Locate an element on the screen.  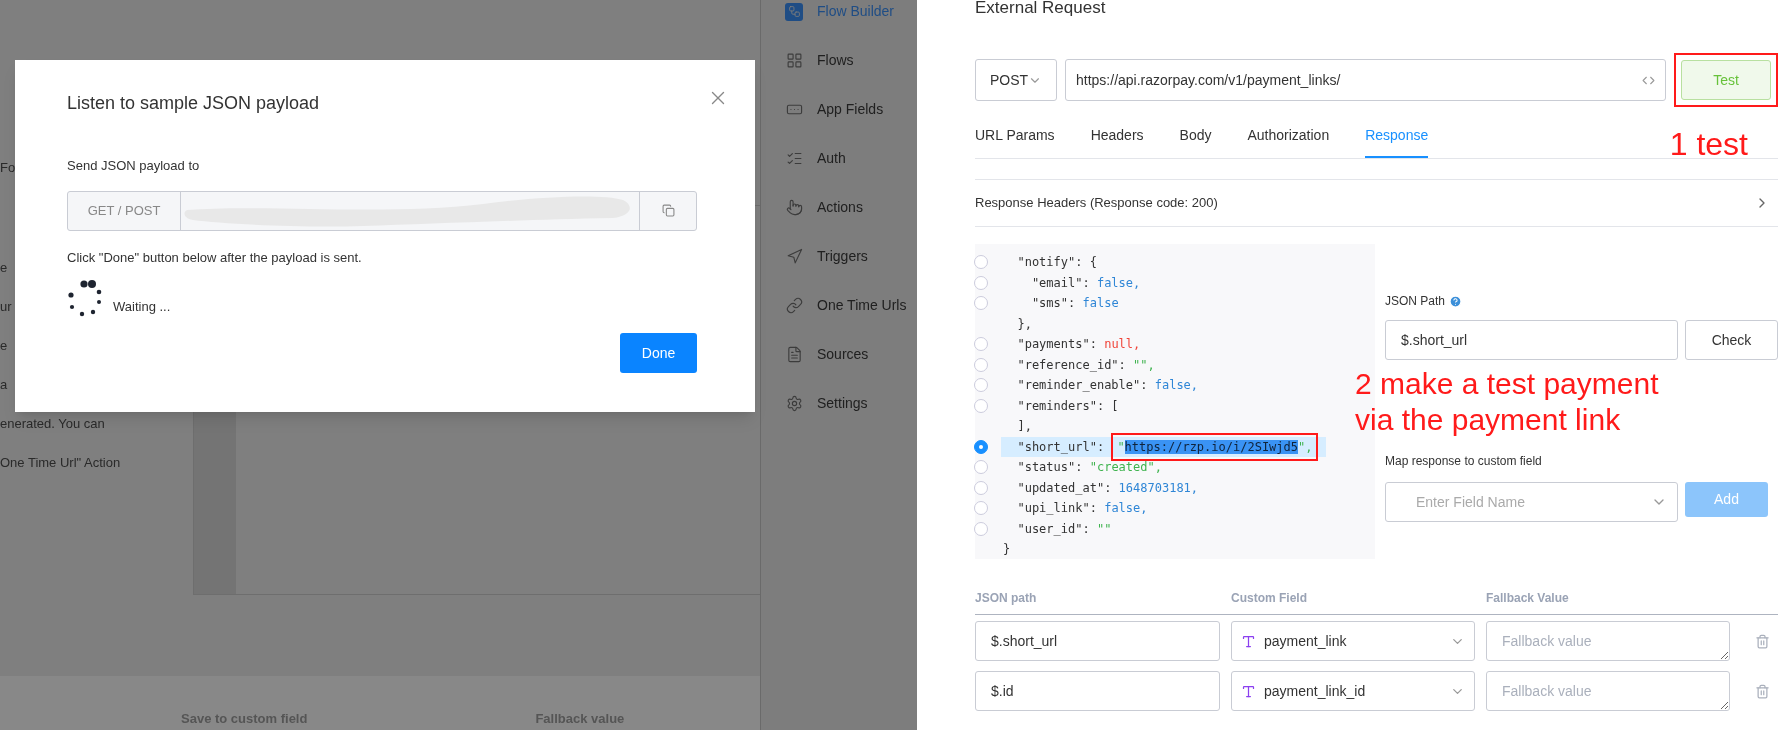
column-header: Custom Field is located at coordinates (1269, 598).